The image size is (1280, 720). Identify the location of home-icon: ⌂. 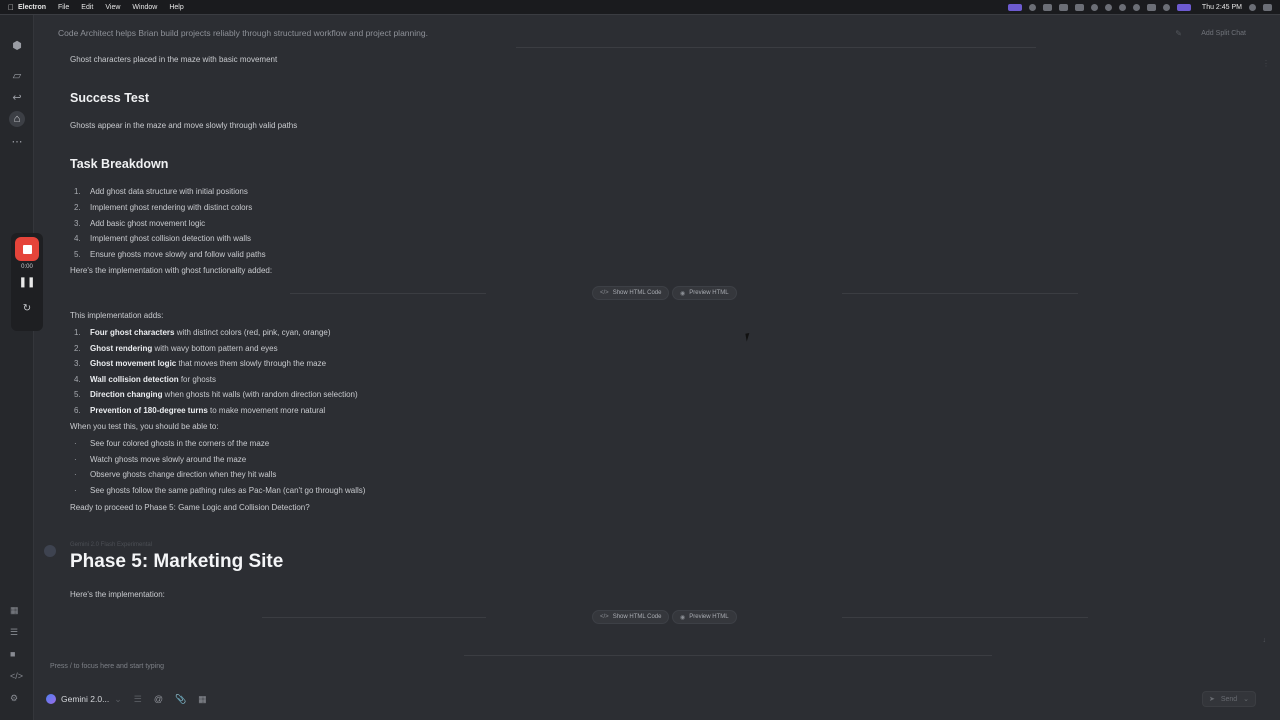
(17, 119).